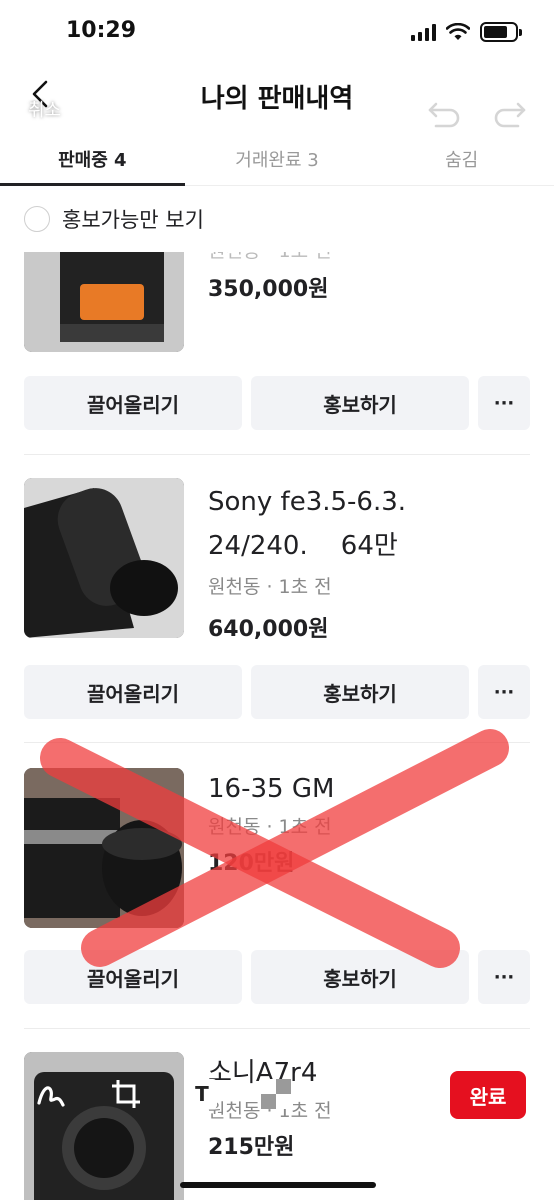 Image resolution: width=554 pixels, height=1200 pixels. What do you see at coordinates (277, 99) in the screenshot?
I see `page-title: 나의 판매내역` at bounding box center [277, 99].